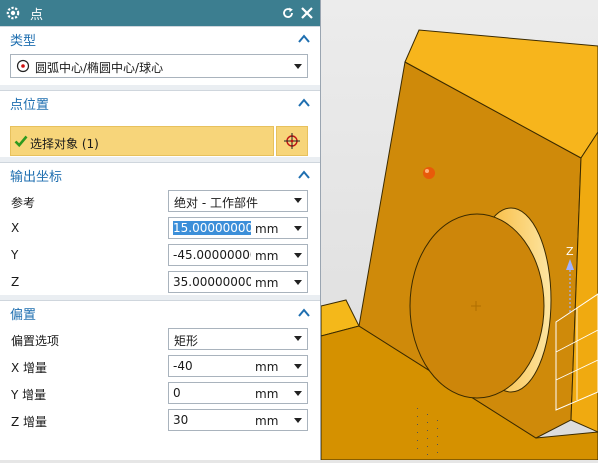 This screenshot has width=598, height=463. I want to click on x-value: 15.00000000, so click(212, 228).